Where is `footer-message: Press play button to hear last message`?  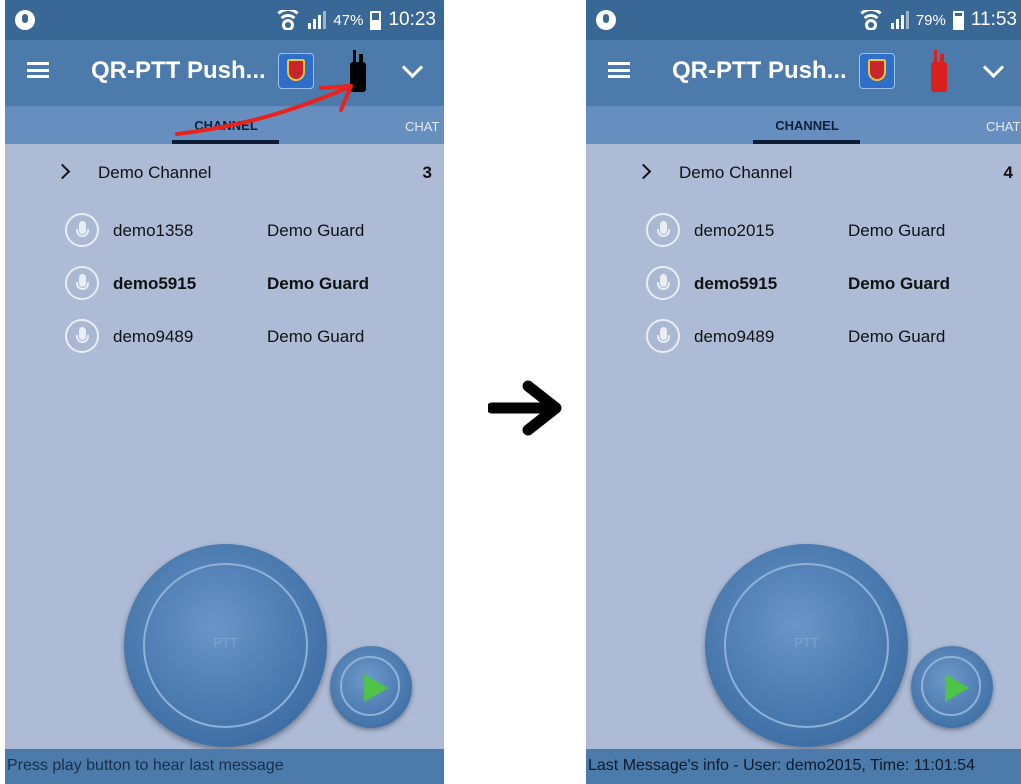
footer-message: Press play button to hear last message is located at coordinates (145, 765).